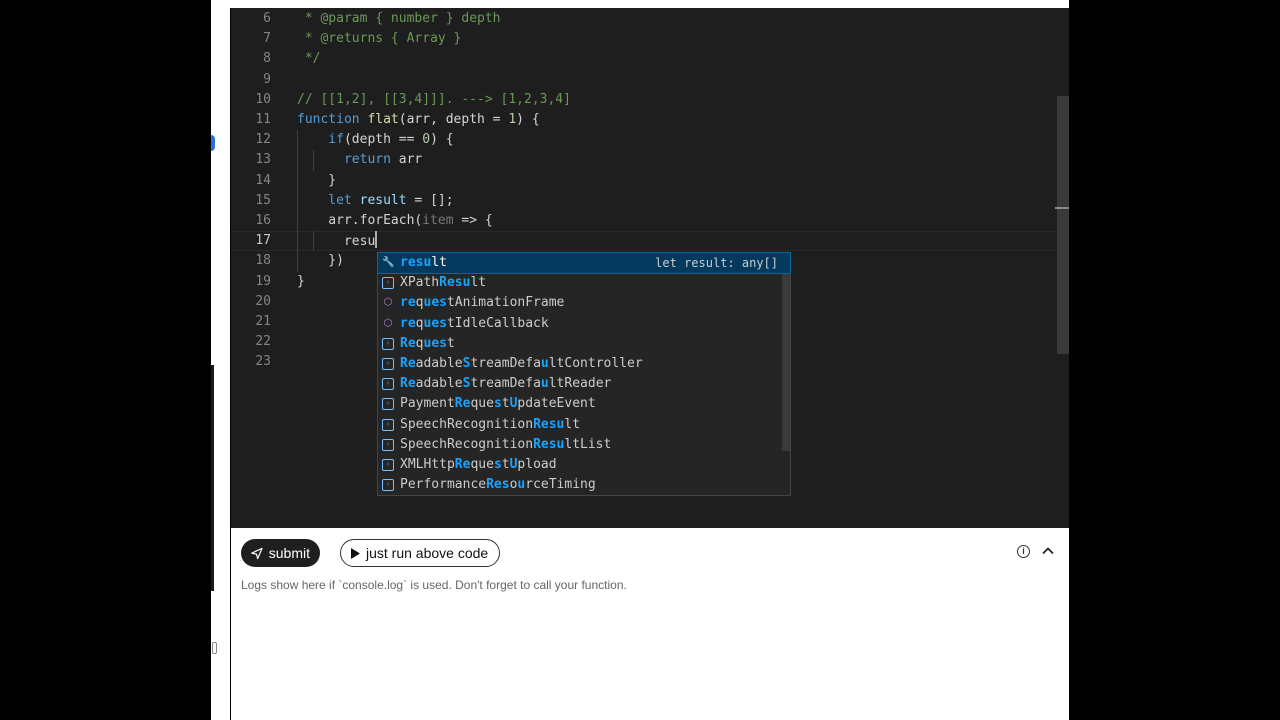 The width and height of the screenshot is (1280, 720). What do you see at coordinates (560, 485) in the screenshot?
I see `suggestion-text: rceTiming` at bounding box center [560, 485].